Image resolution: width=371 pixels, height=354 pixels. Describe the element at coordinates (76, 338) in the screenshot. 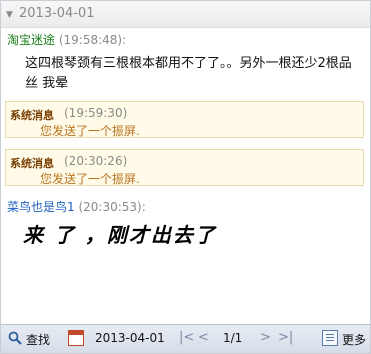

I see `calendar-icon` at that location.